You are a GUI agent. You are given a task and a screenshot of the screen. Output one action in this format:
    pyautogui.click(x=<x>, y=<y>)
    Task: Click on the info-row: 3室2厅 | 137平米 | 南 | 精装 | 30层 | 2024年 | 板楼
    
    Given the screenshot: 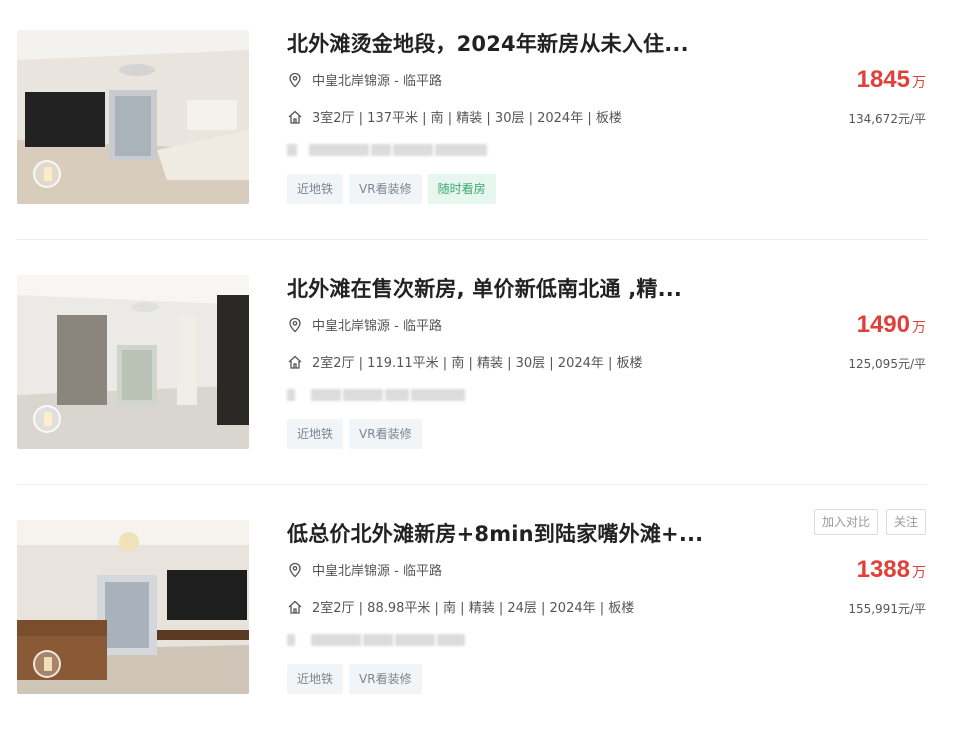 What is the action you would take?
    pyautogui.click(x=454, y=116)
    